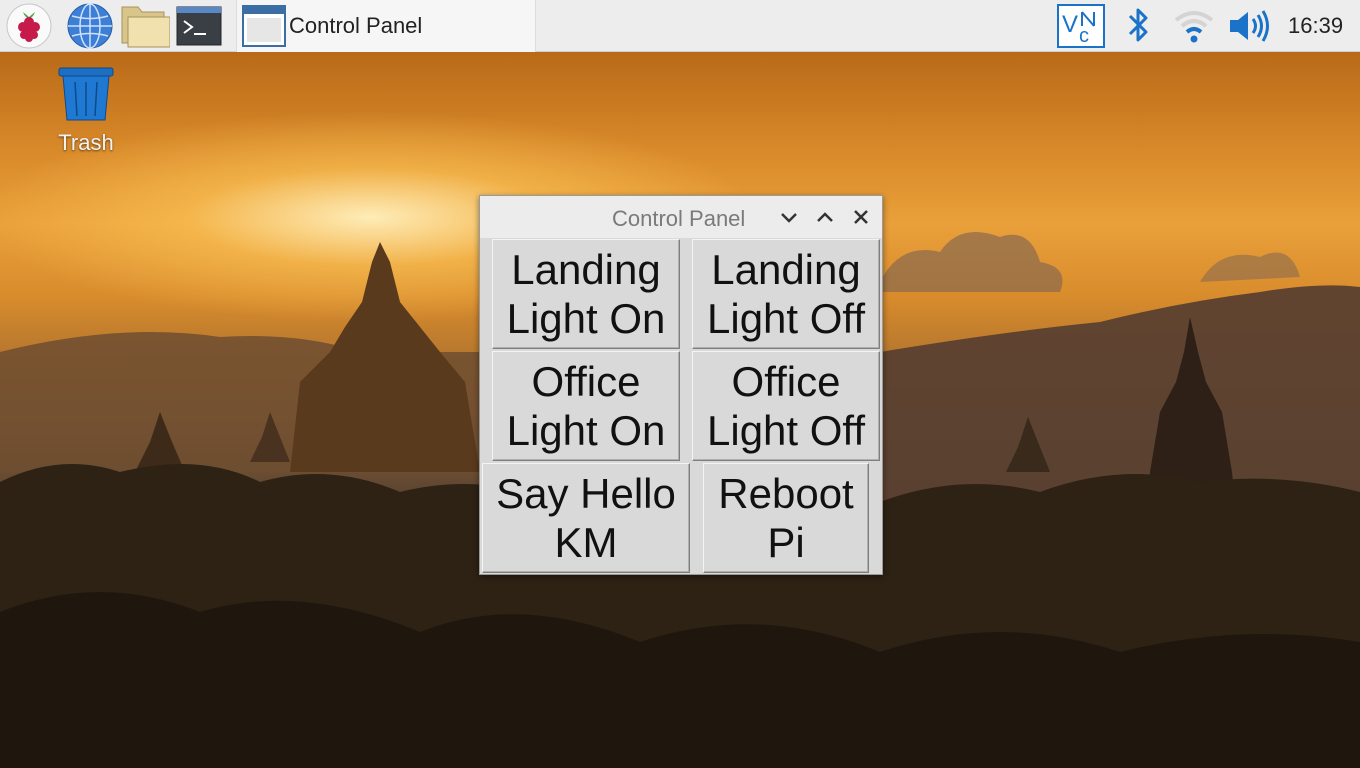  I want to click on svg-text: V, so click(1070, 24).